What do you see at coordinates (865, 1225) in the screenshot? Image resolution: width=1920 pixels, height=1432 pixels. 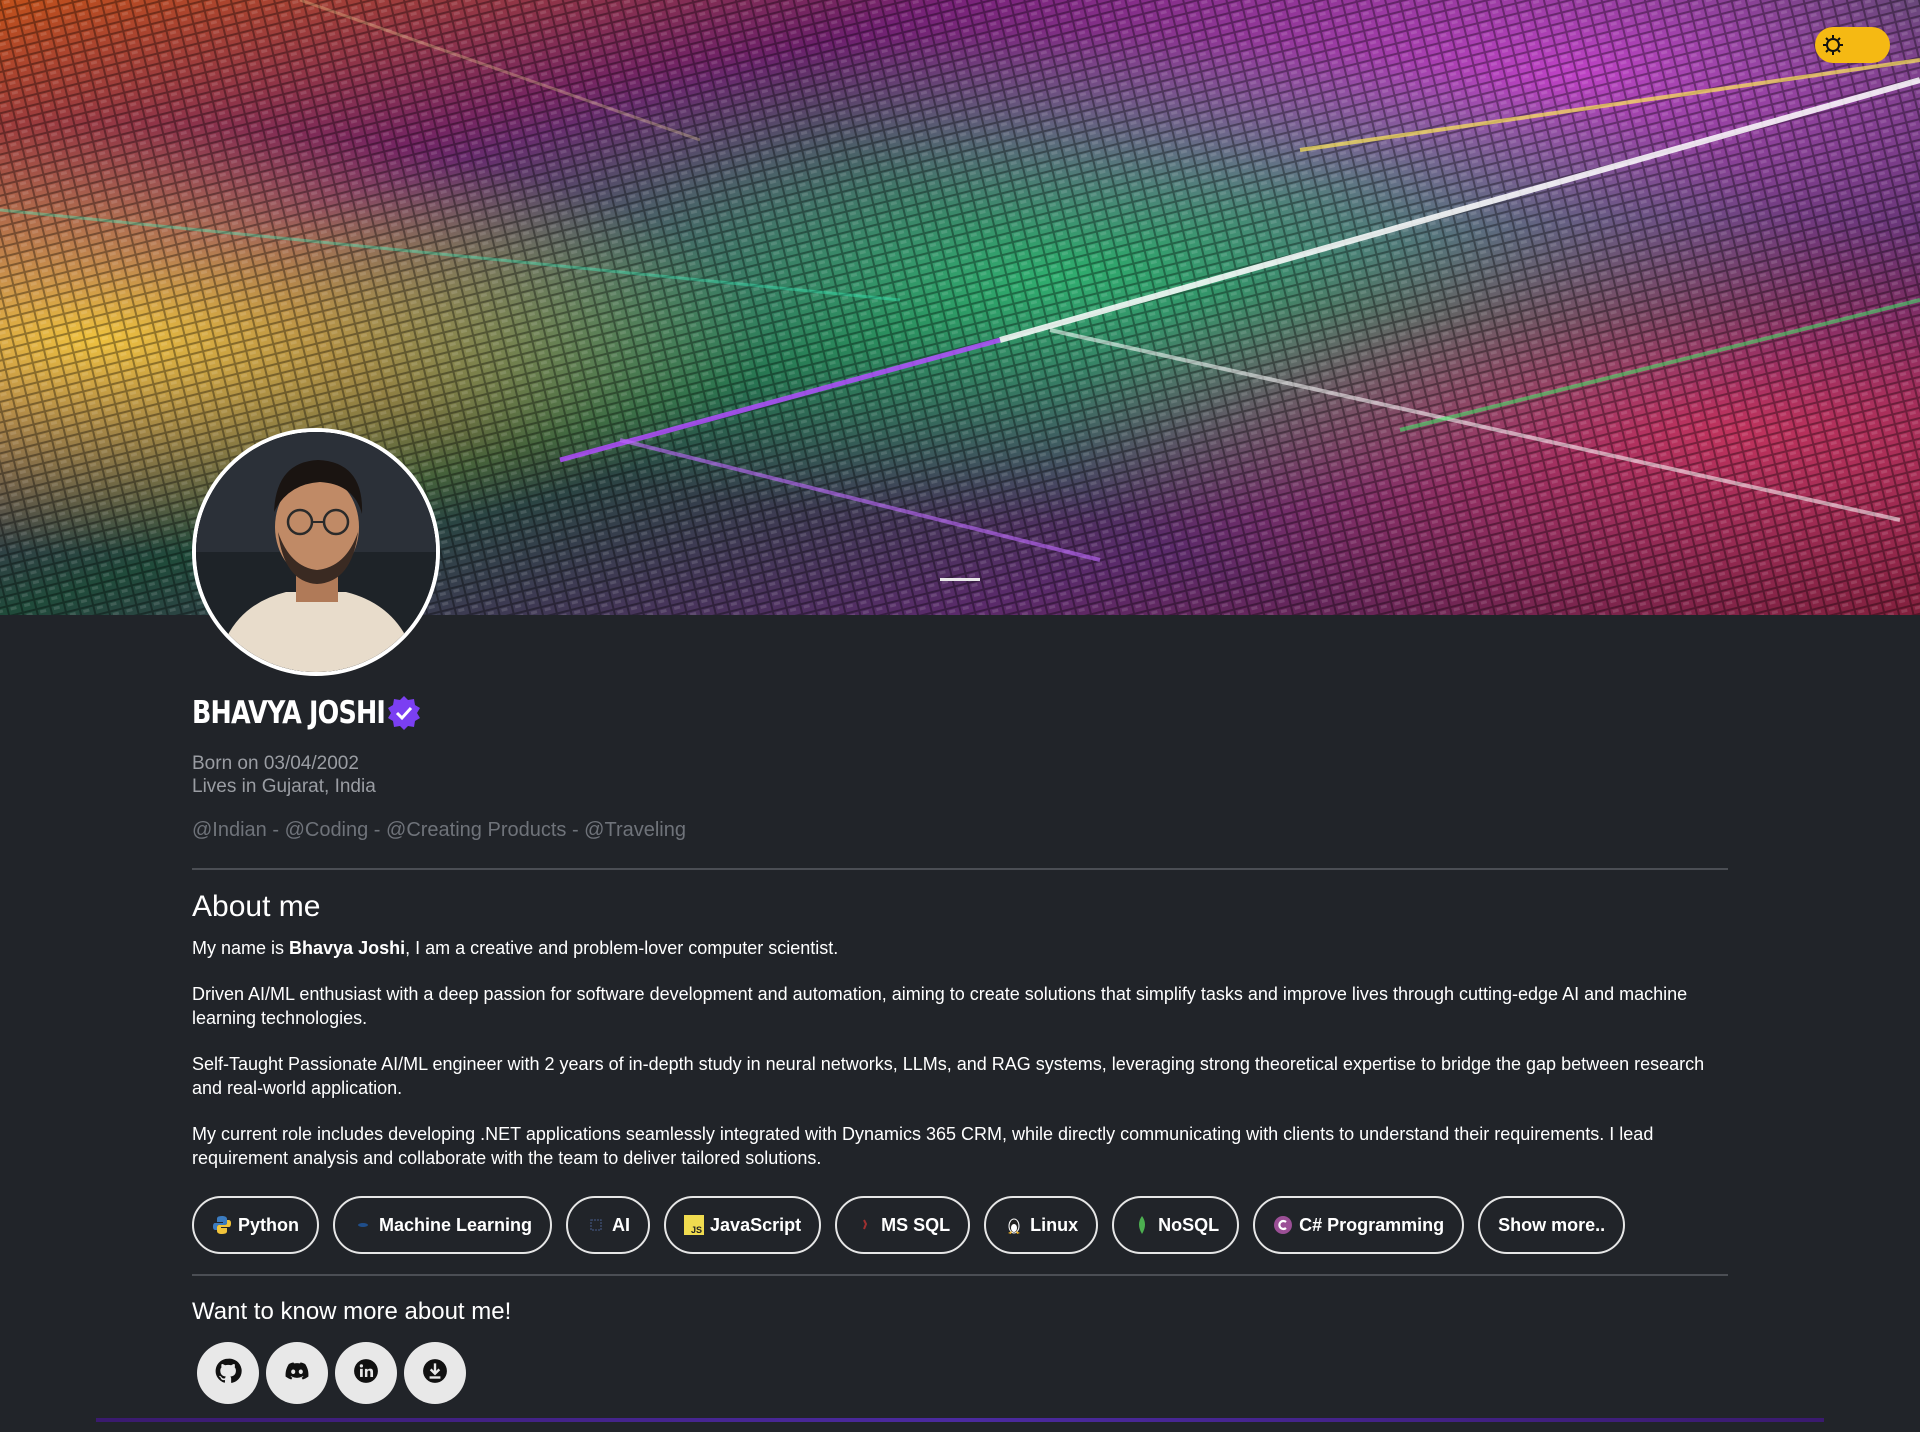 I see `mssql-icon` at bounding box center [865, 1225].